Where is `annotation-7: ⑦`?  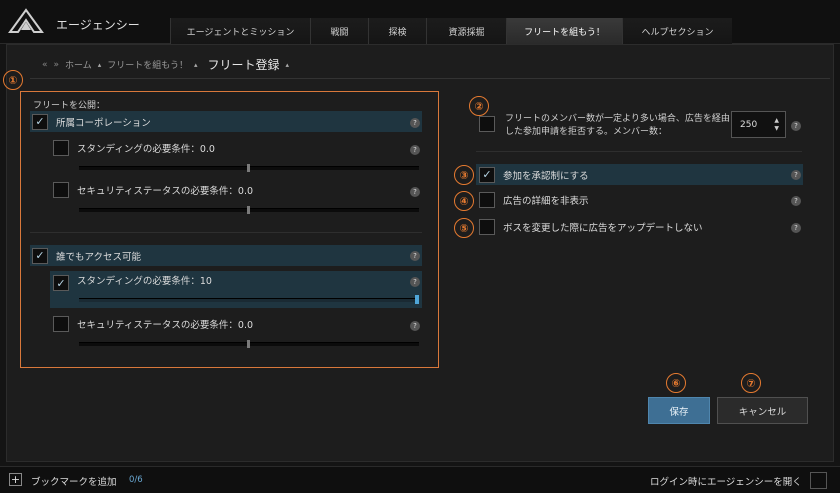 annotation-7: ⑦ is located at coordinates (751, 383).